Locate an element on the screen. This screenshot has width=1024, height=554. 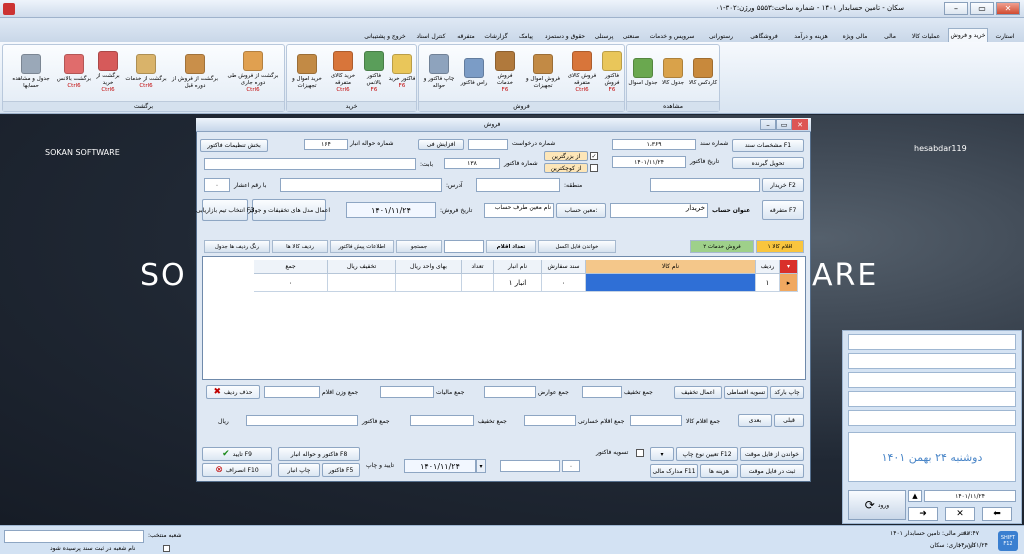
tab-personnel: پرسنلی is located at coordinates (604, 36).